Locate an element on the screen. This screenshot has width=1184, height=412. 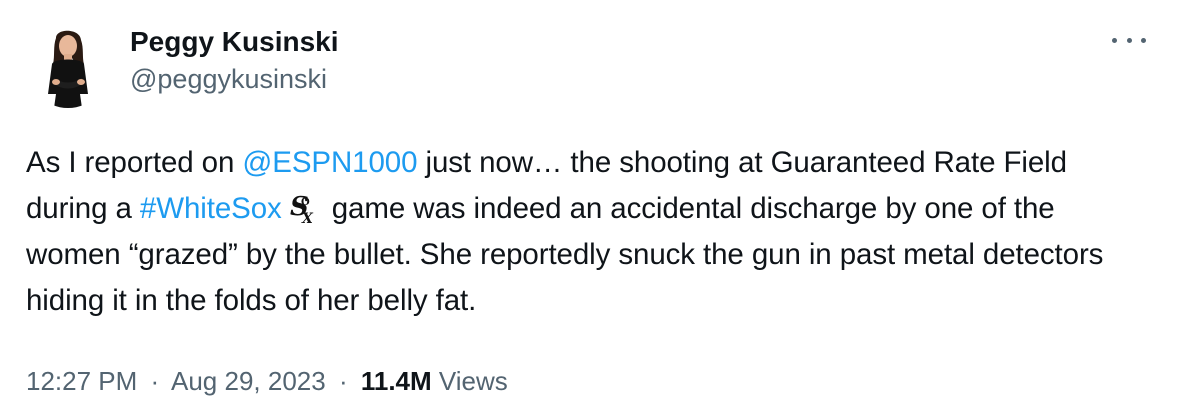
tweet-meta: 12:27 PM · Aug 29, 2023 · 11.4M Views is located at coordinates (267, 381).